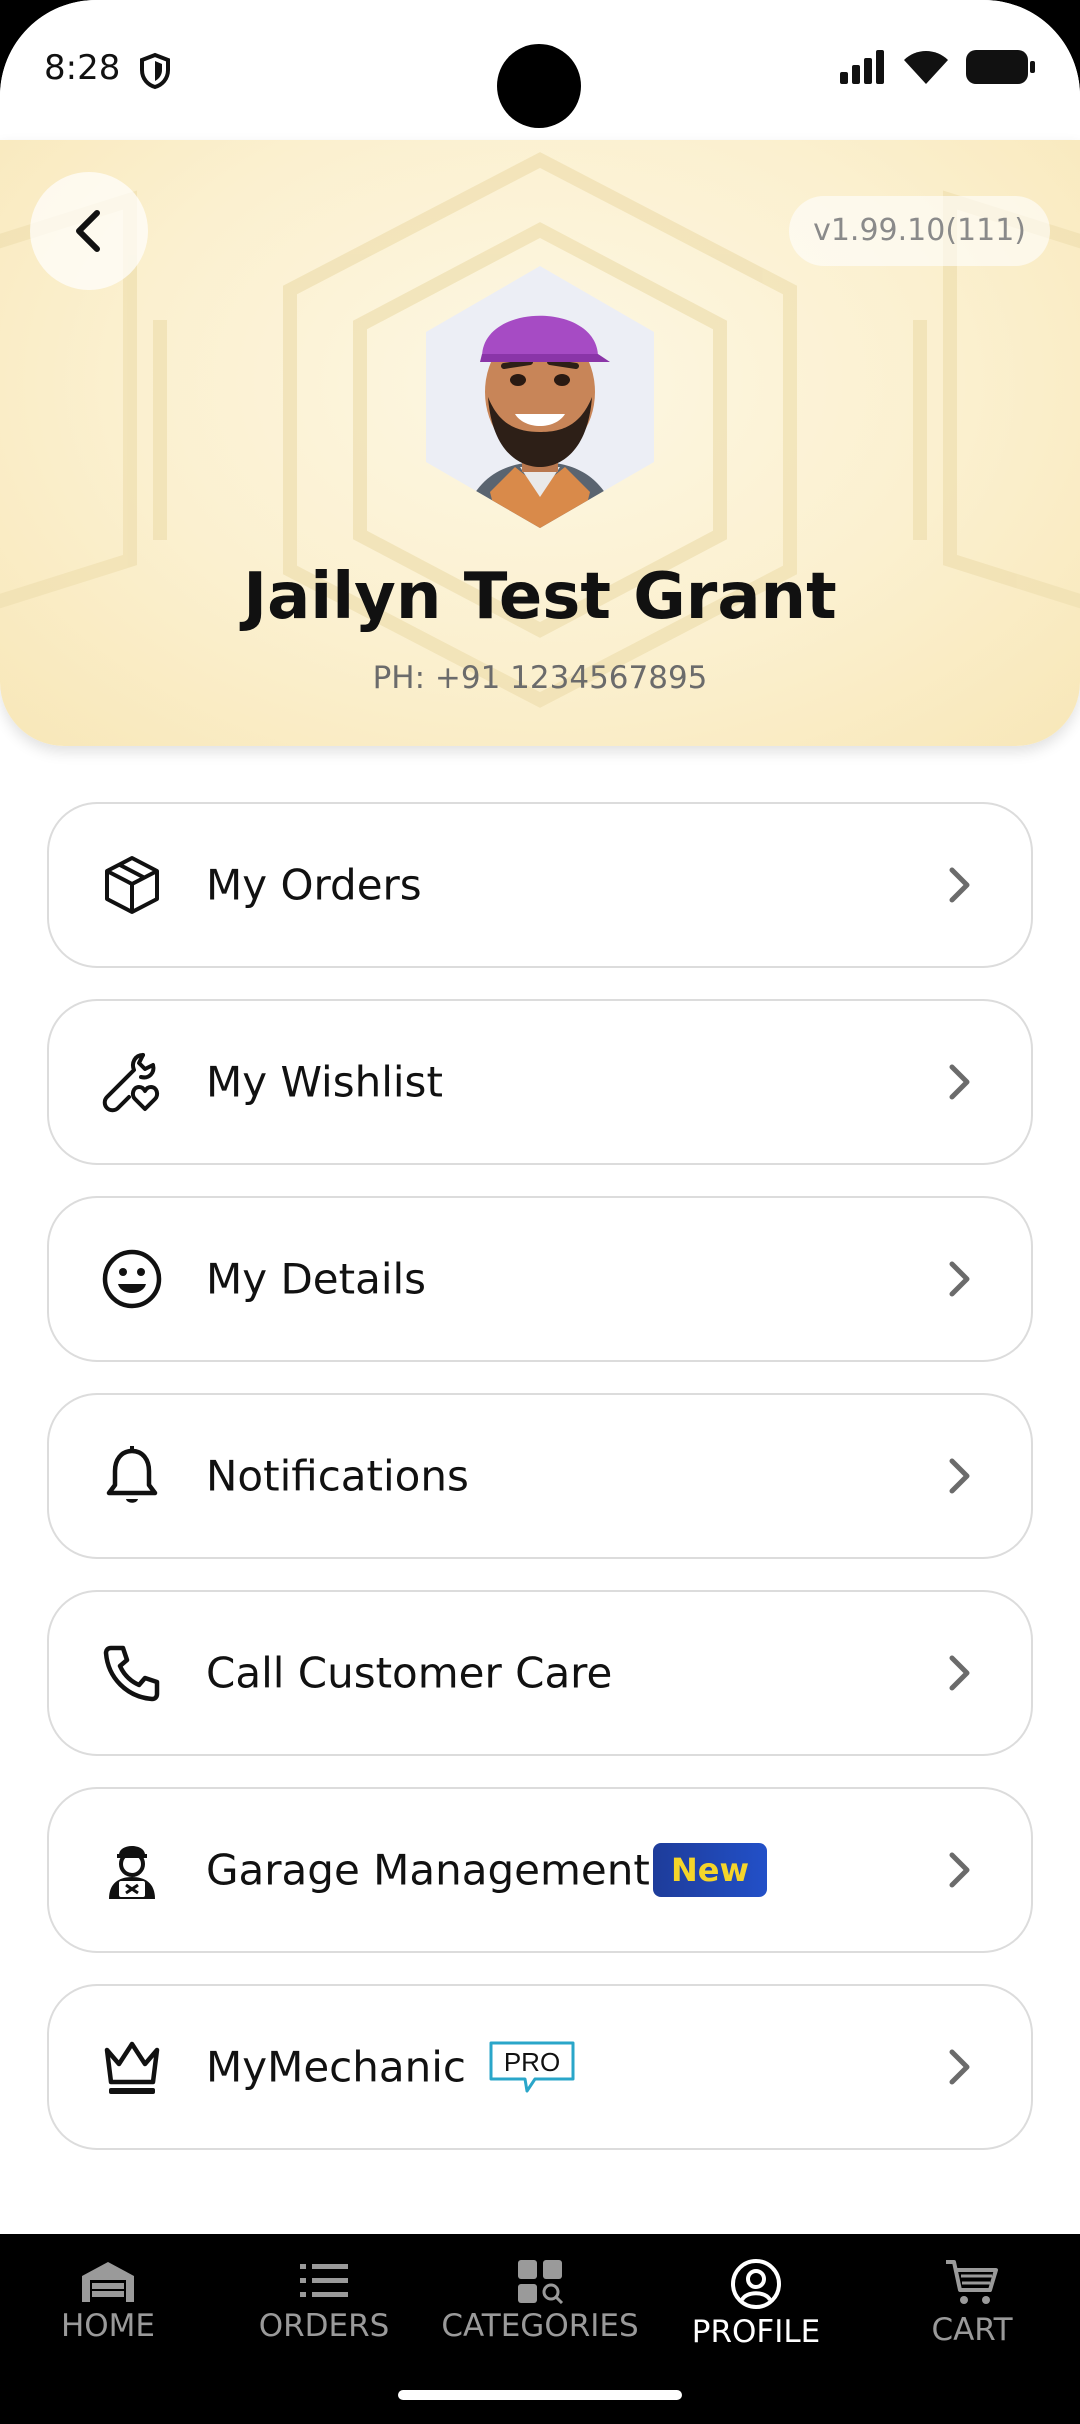  I want to click on list-icon, so click(324, 2280).